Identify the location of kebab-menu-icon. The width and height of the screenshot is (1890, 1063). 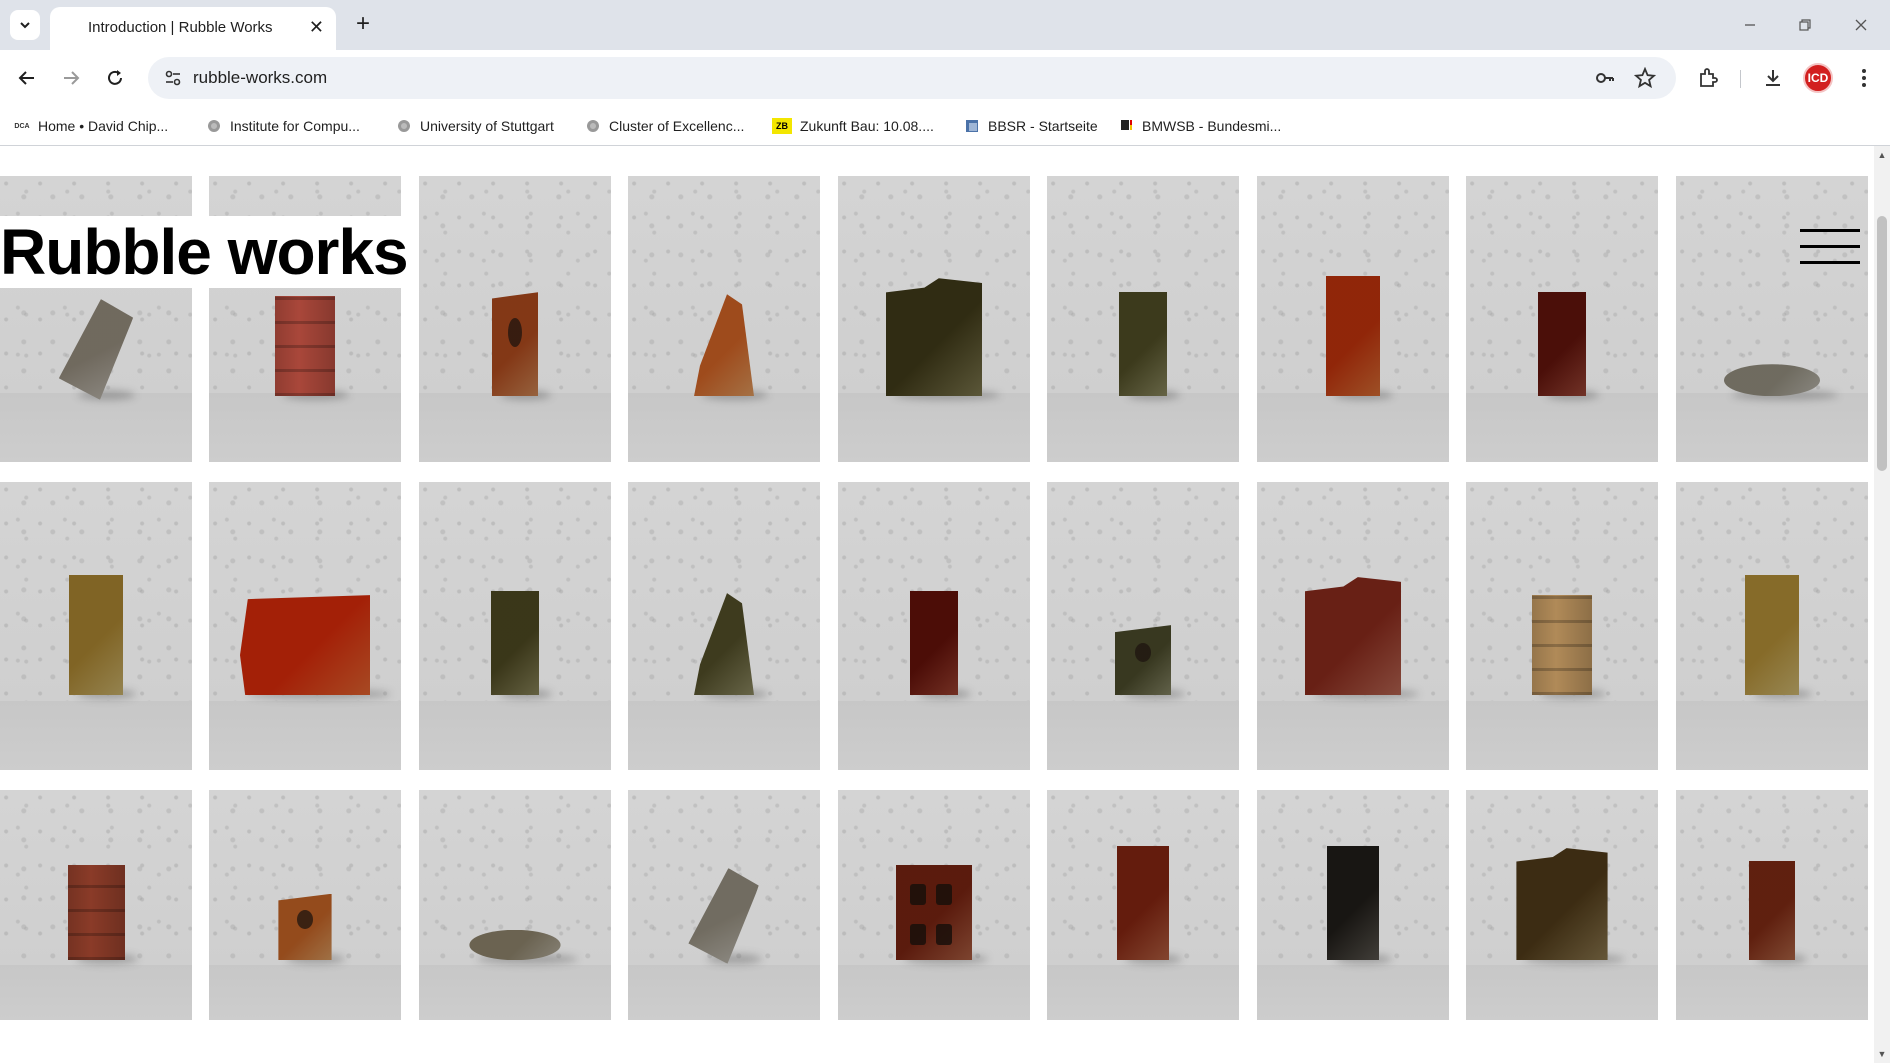
(1864, 78).